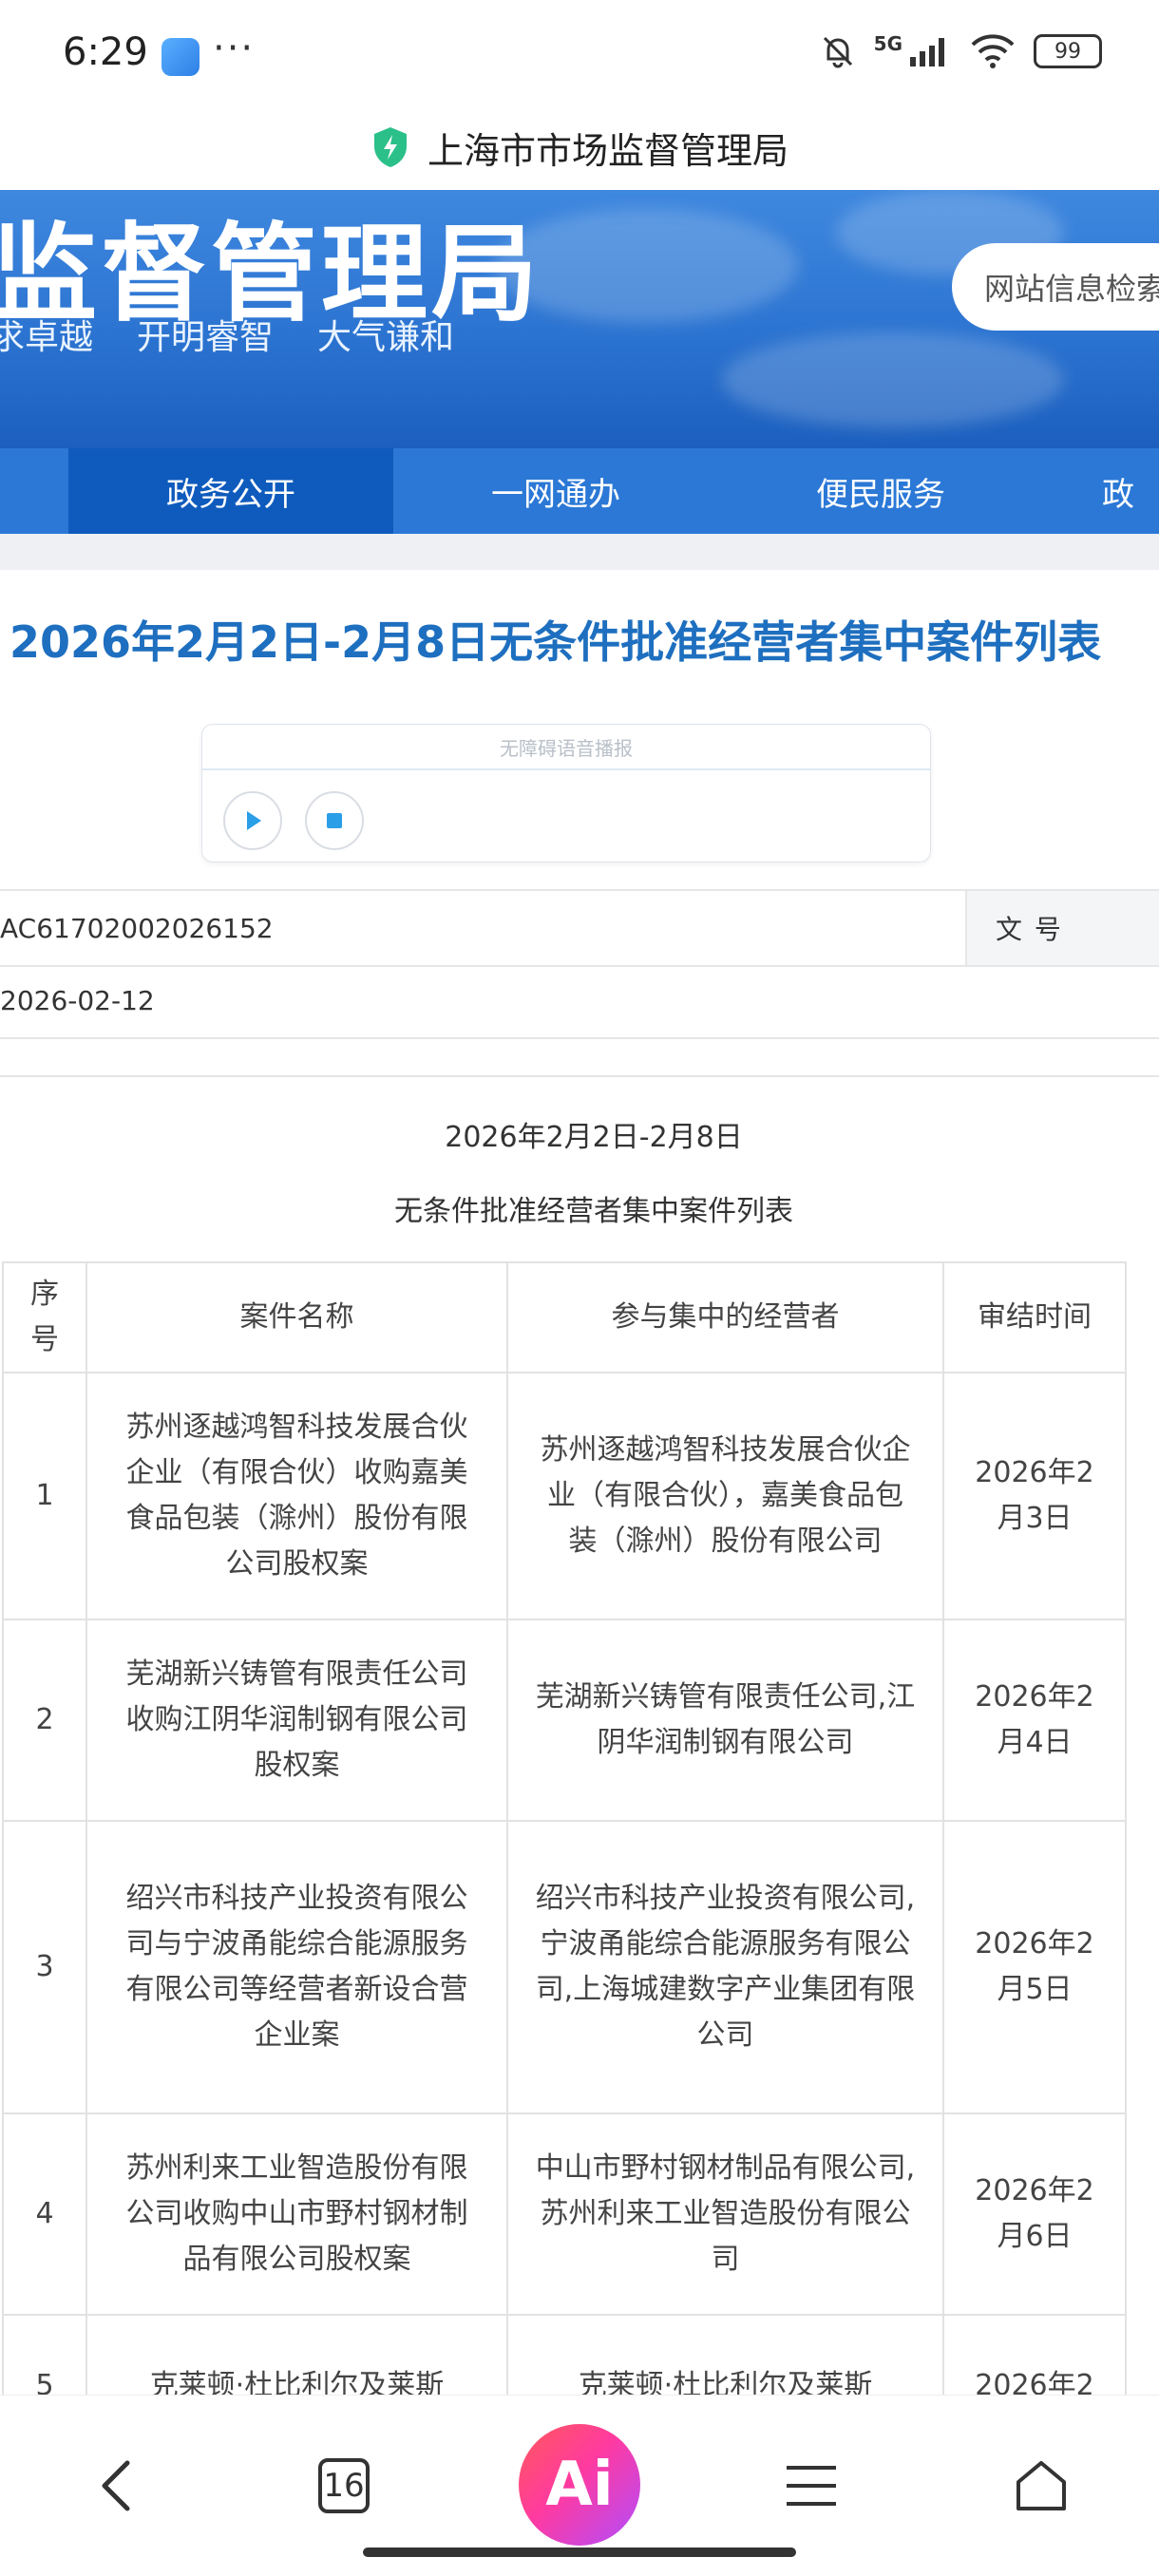 This screenshot has width=1159, height=2576. Describe the element at coordinates (725, 2214) in the screenshot. I see `cell-parties: 中山市野村钢材制品有限公司,苏州利来工业智造股份有限公司` at that location.